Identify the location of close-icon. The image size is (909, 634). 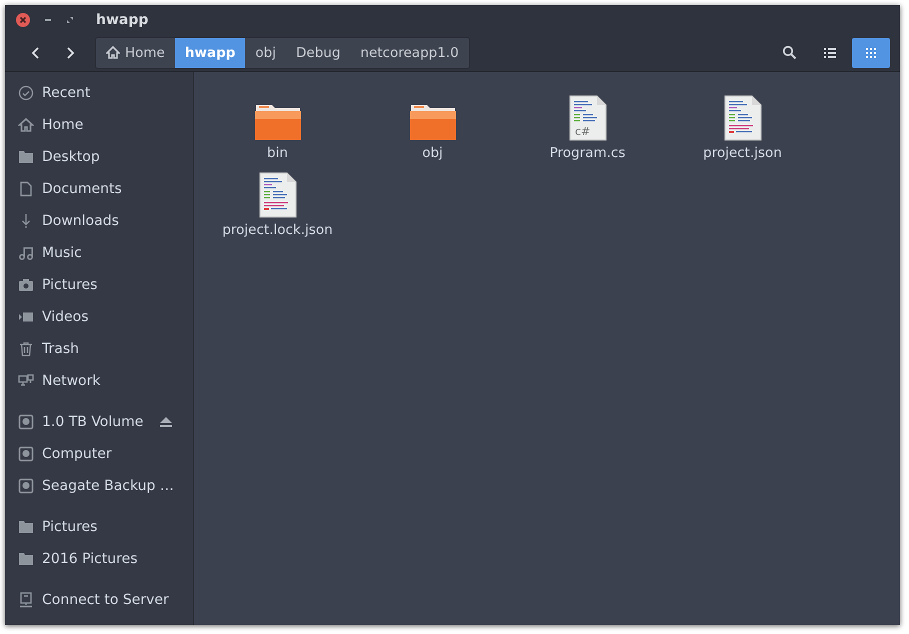
(23, 19).